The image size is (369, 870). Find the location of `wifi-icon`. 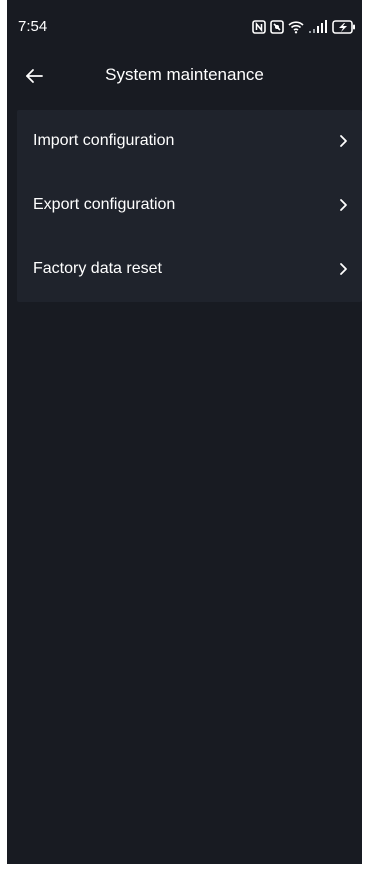

wifi-icon is located at coordinates (296, 27).